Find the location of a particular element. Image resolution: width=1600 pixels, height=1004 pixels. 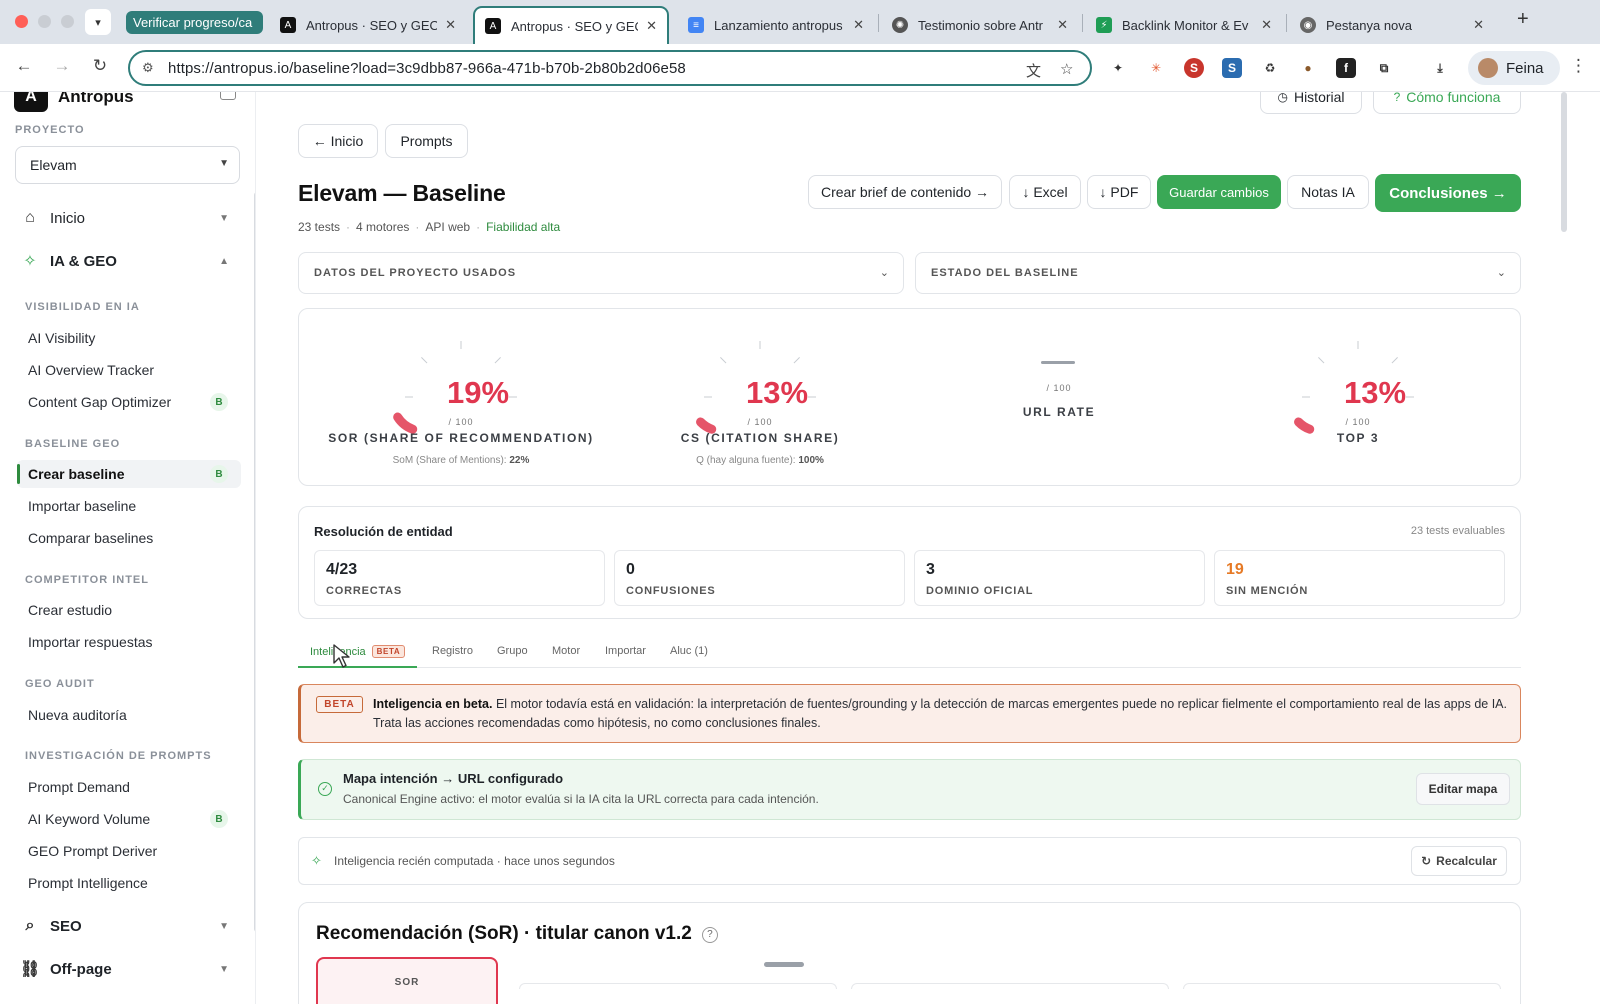

gauge-name: SOR (SHARE OF RECOMMENDATION) is located at coordinates (461, 438).